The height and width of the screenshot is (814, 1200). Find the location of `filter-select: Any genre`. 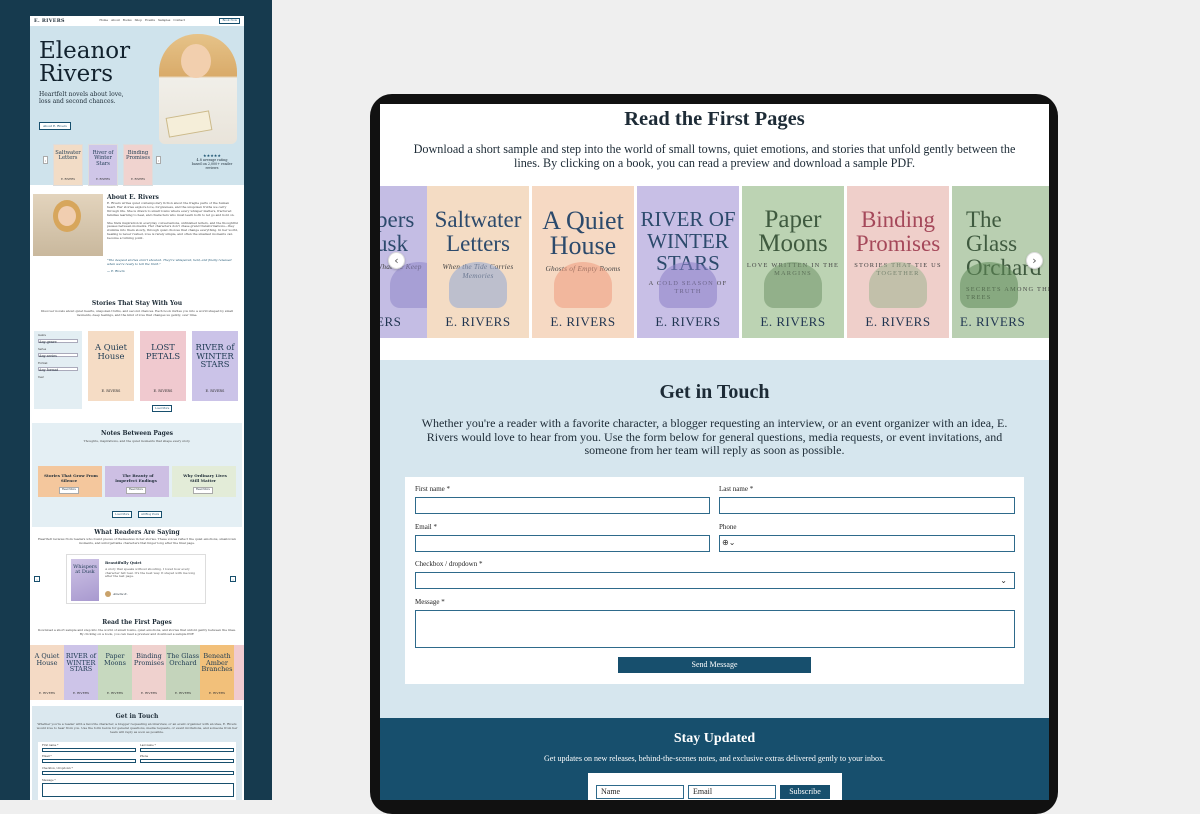

filter-select: Any genre is located at coordinates (58, 341).